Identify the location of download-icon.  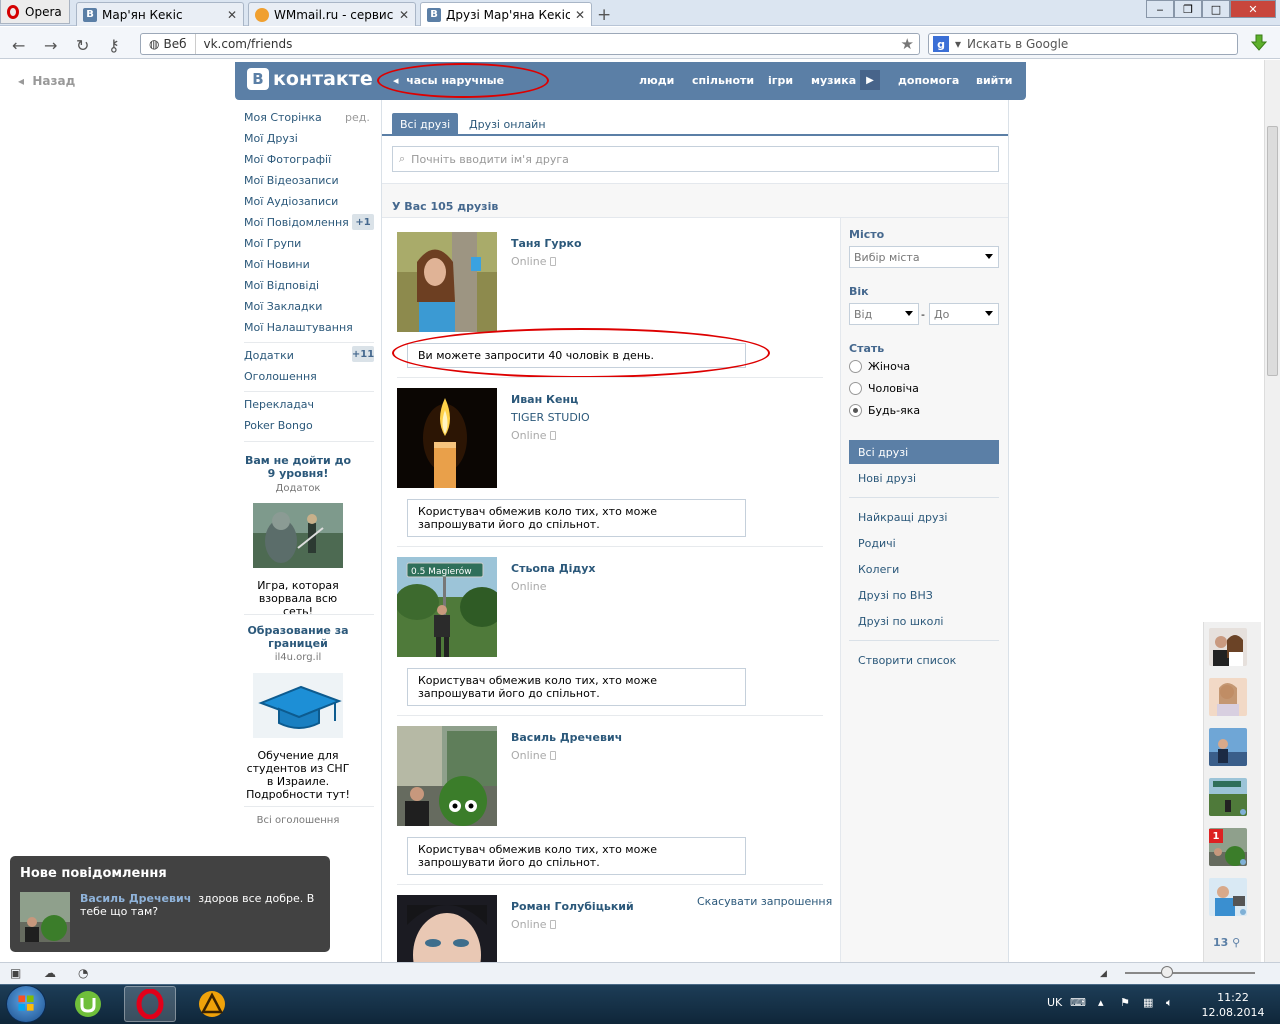
(1259, 43).